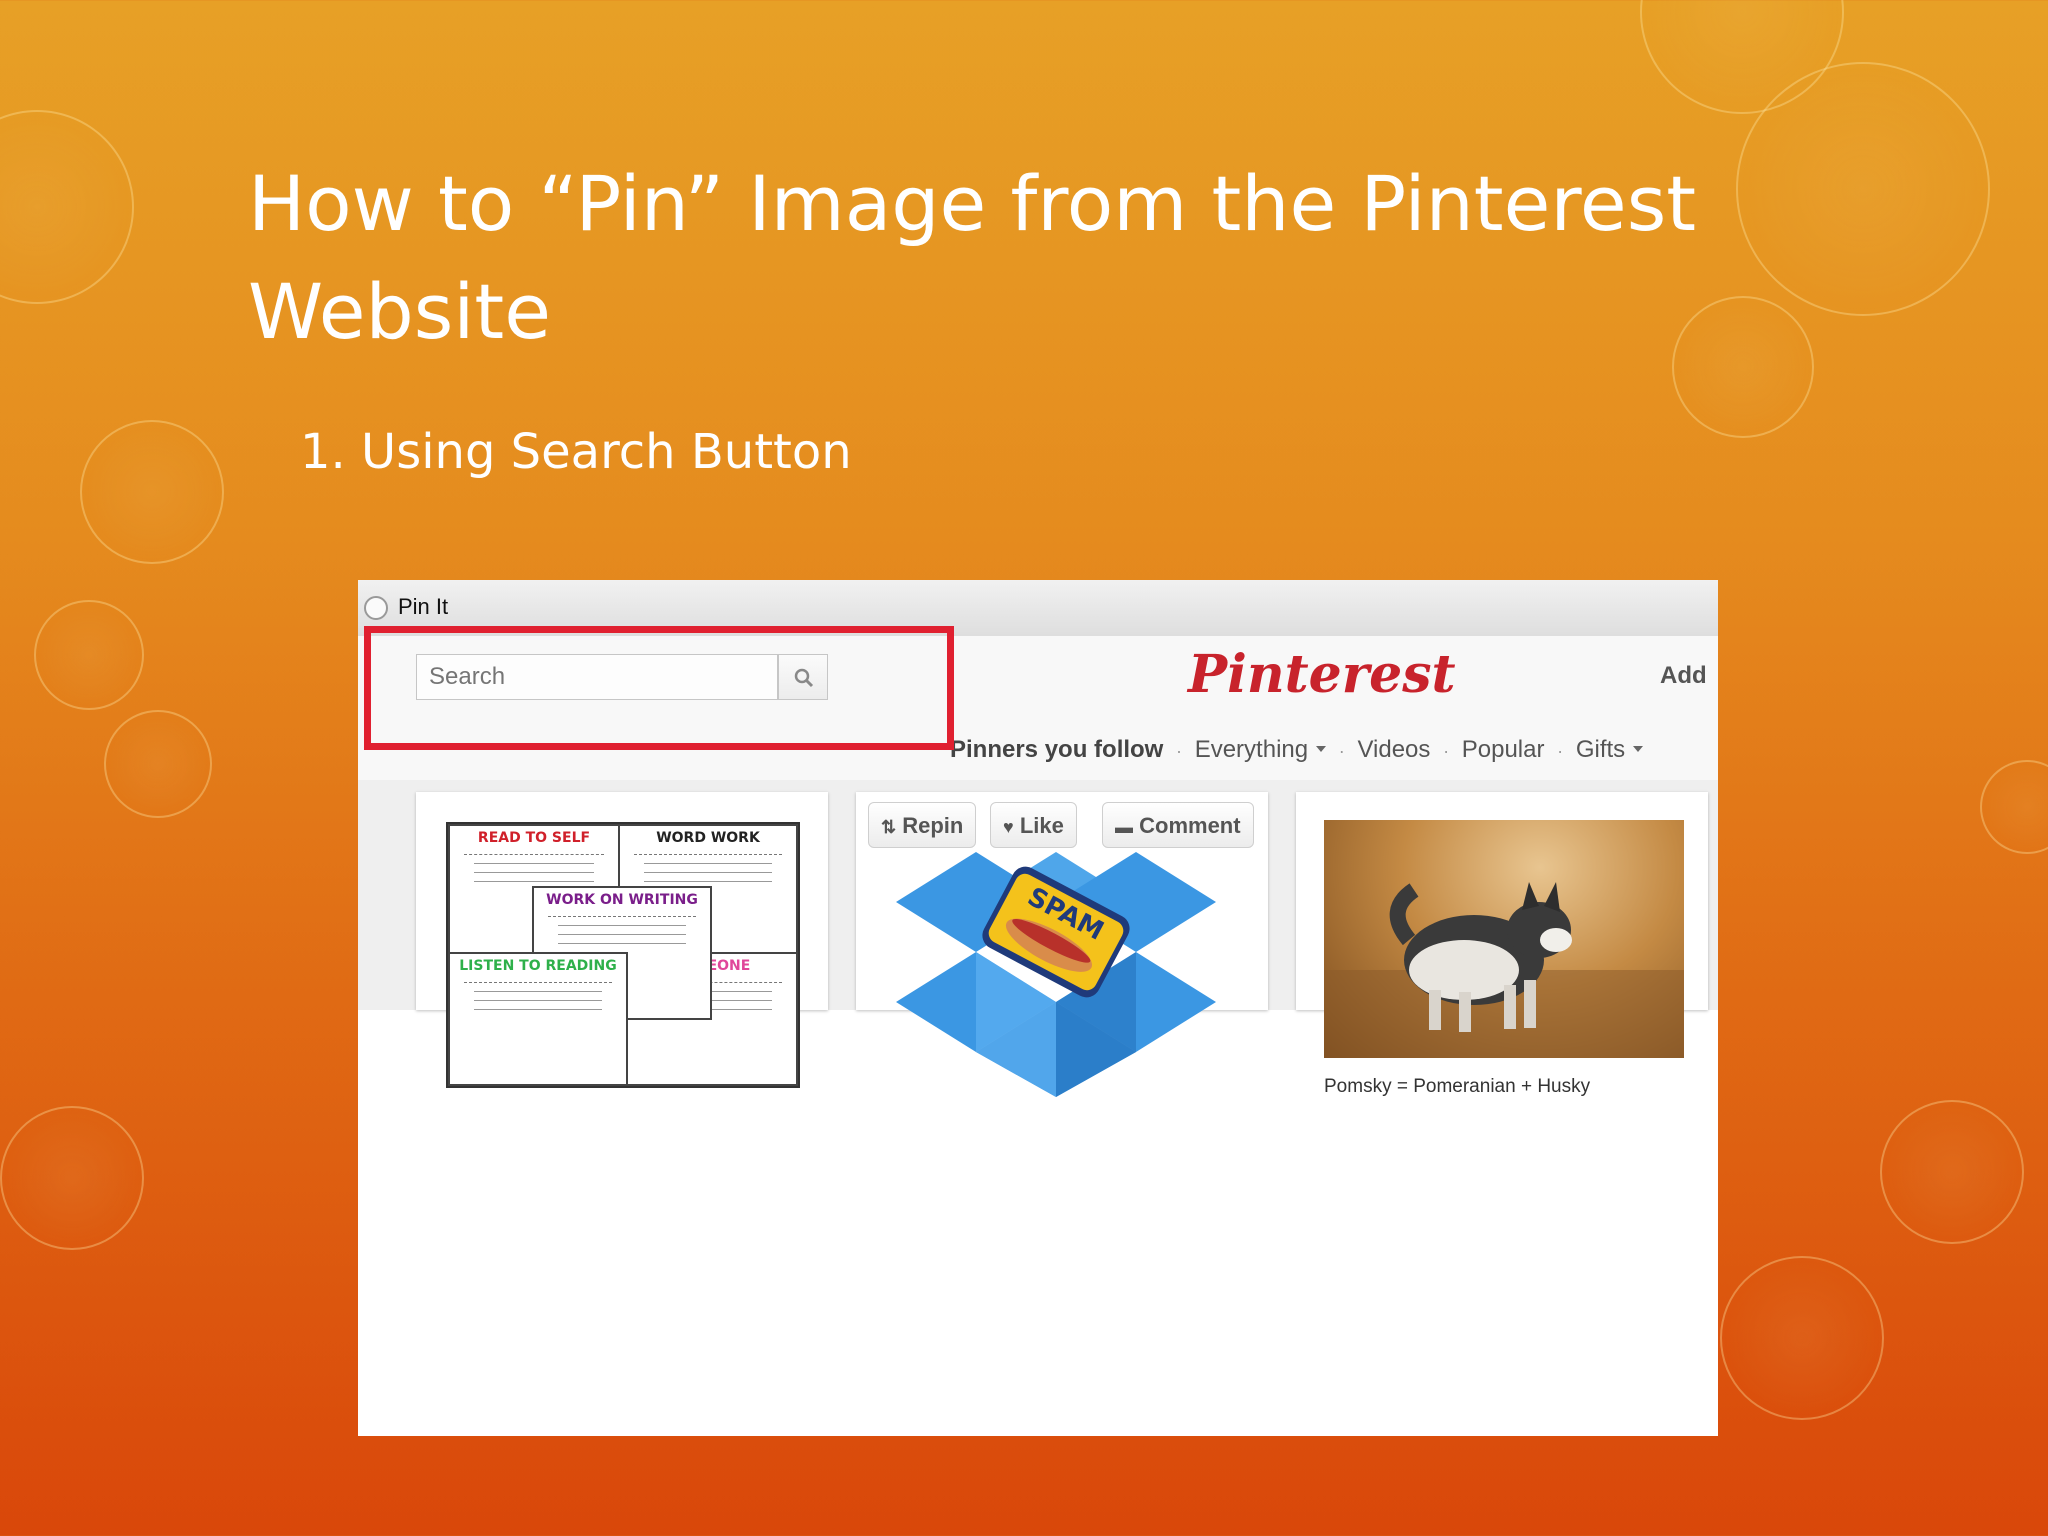 The image size is (2048, 1536). Describe the element at coordinates (889, 827) in the screenshot. I see `repin-icon: ⇅` at that location.